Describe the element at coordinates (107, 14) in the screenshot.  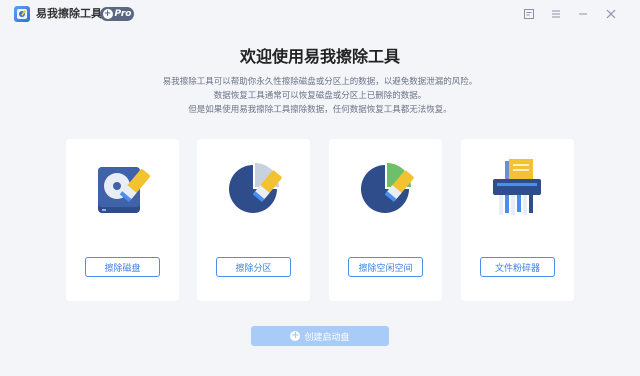
I see `pro-plus-icon: +` at that location.